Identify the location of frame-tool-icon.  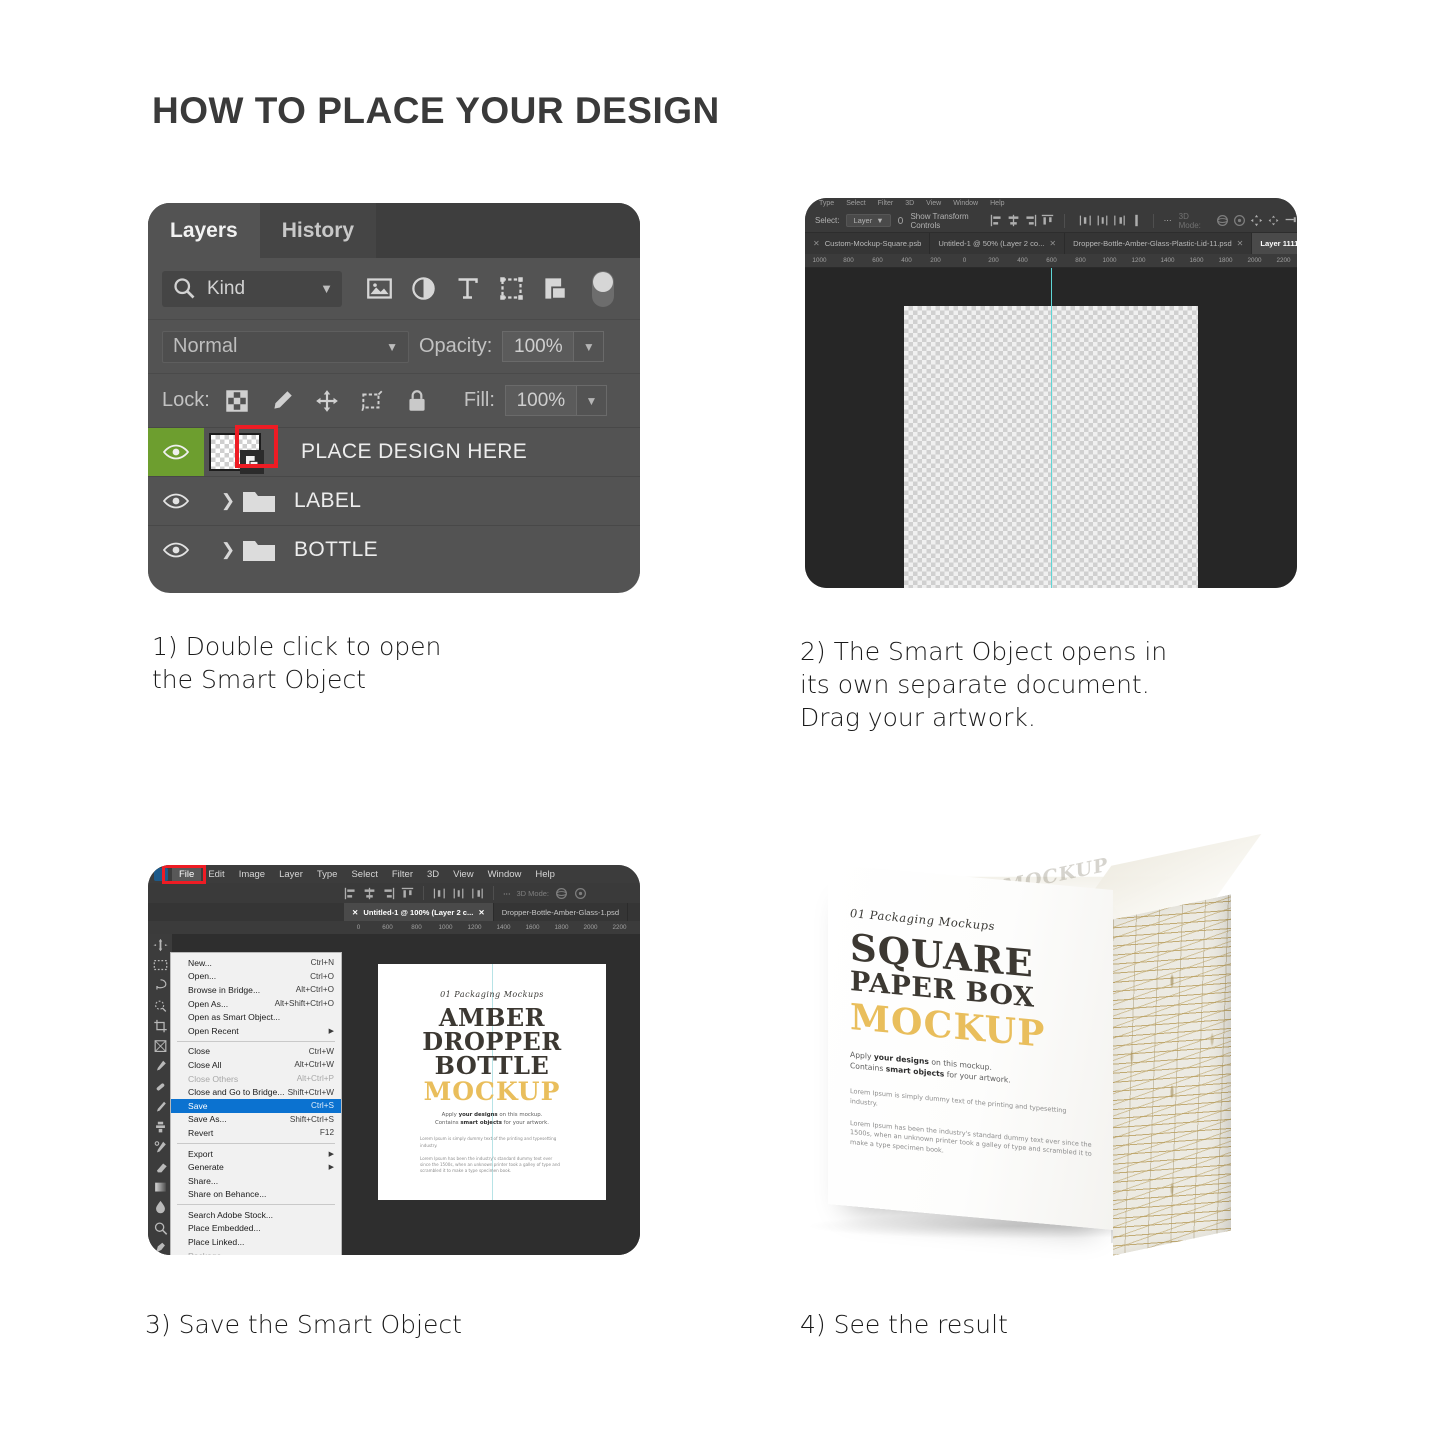
(160, 1046).